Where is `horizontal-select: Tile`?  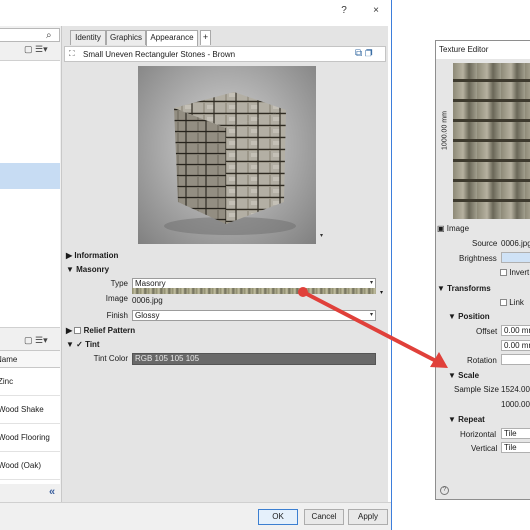 horizontal-select: Tile is located at coordinates (515, 433).